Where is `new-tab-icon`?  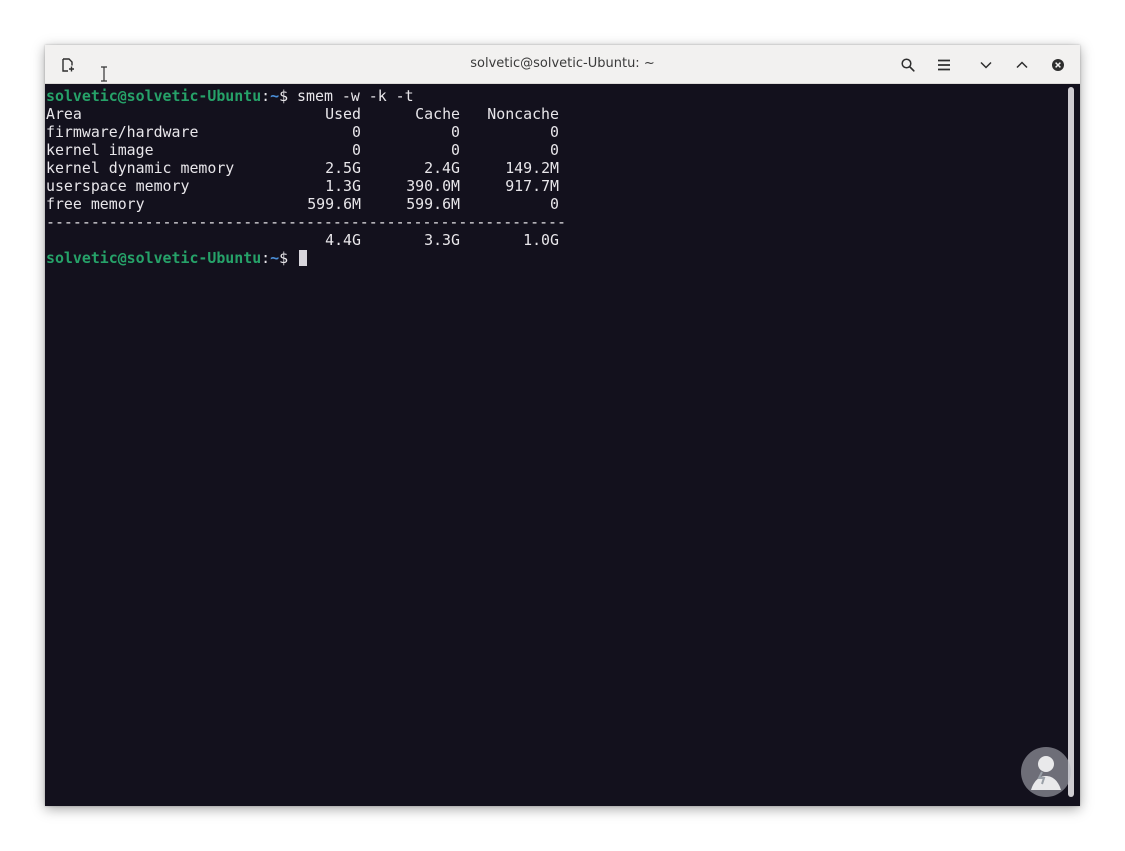 new-tab-icon is located at coordinates (68, 65).